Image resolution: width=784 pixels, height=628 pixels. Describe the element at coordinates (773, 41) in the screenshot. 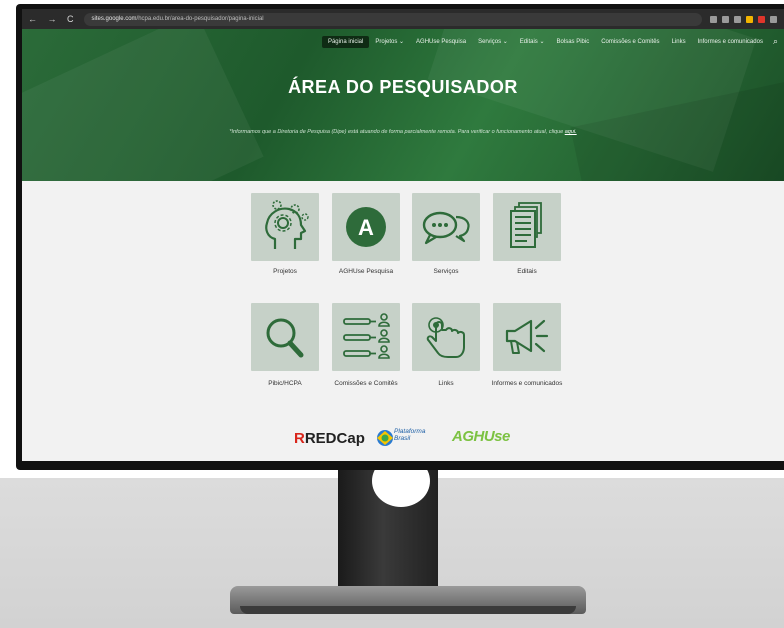

I see `search-icon: ⌕` at that location.